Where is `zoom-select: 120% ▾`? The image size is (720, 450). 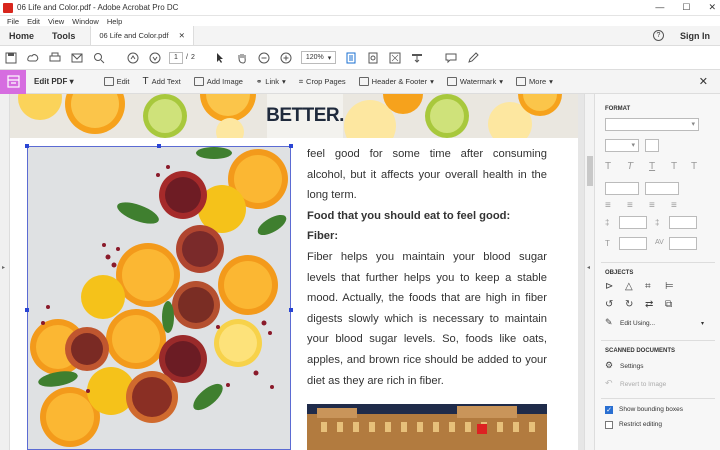
zoom-select: 120% ▾ is located at coordinates (318, 57).